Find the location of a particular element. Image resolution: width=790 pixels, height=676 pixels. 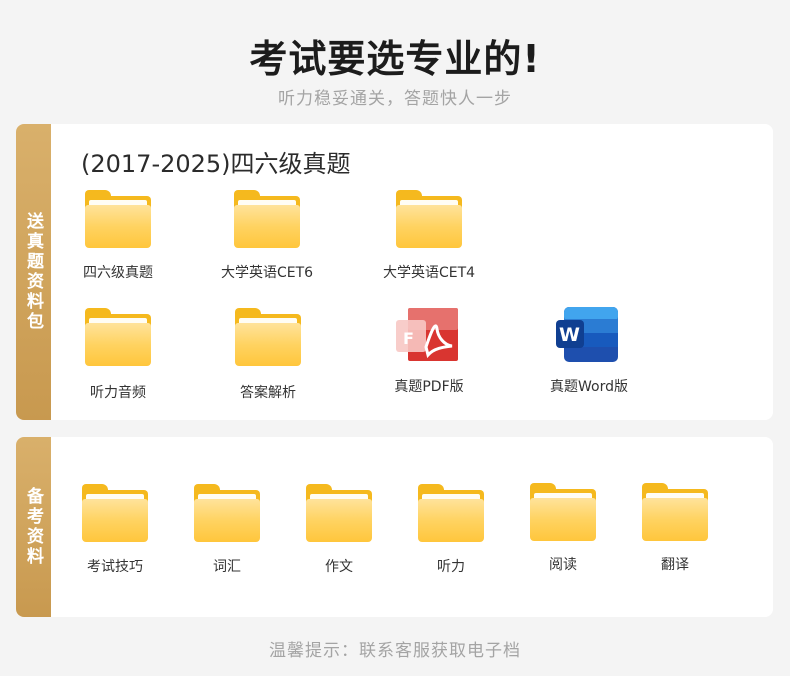

pdf-icon: F is located at coordinates (429, 335).